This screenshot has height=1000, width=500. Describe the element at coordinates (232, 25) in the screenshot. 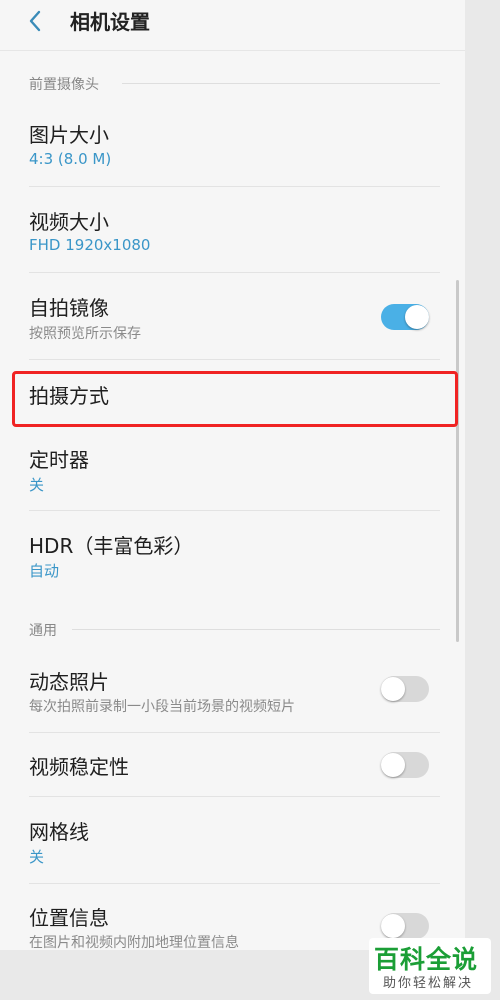

I see `app-header: 相机设置` at that location.